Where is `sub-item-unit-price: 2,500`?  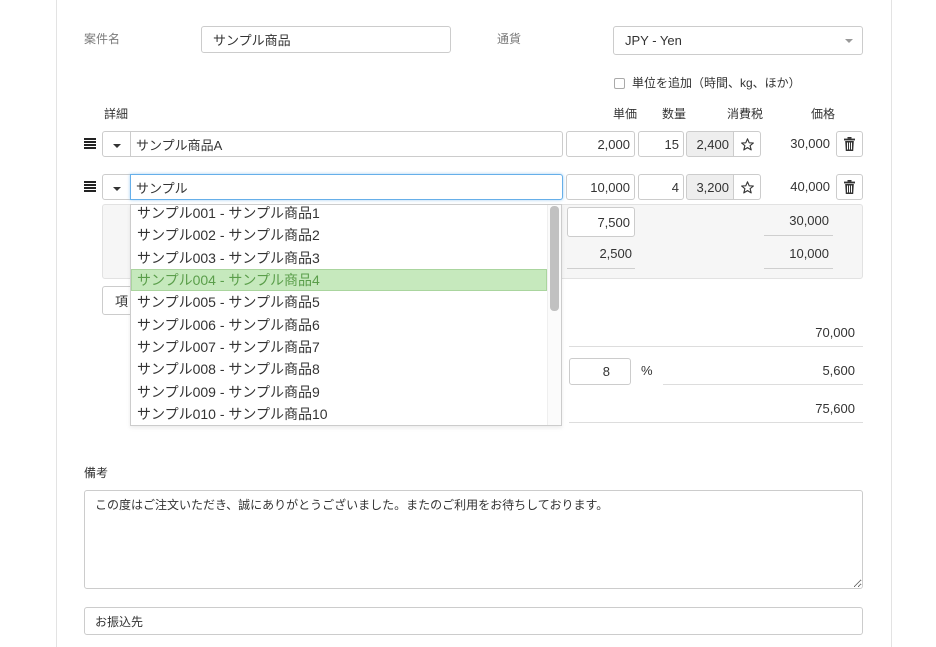
sub-item-unit-price: 2,500 is located at coordinates (601, 254).